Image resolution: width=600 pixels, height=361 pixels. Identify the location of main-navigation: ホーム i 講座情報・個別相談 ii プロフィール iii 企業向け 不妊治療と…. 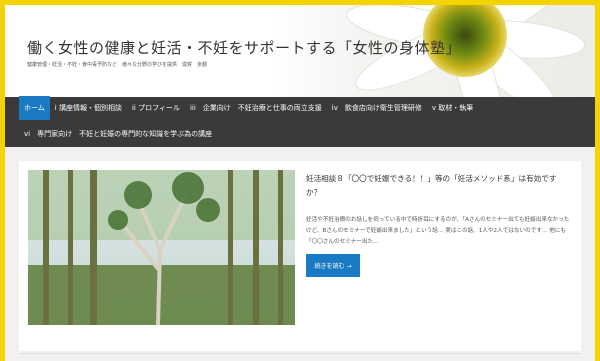
(300, 121).